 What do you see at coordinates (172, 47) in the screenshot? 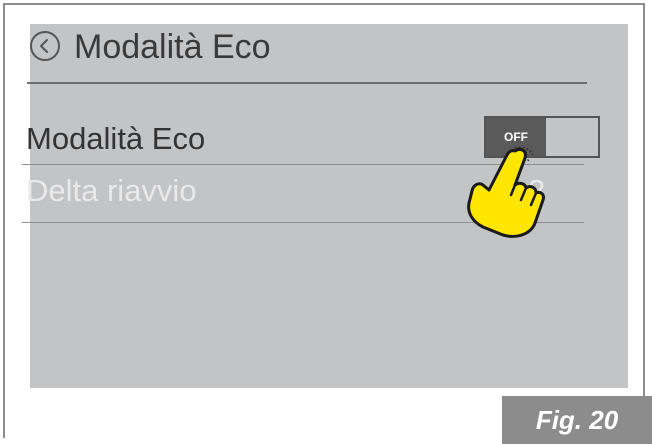
I see `page-title: Modalità Eco` at bounding box center [172, 47].